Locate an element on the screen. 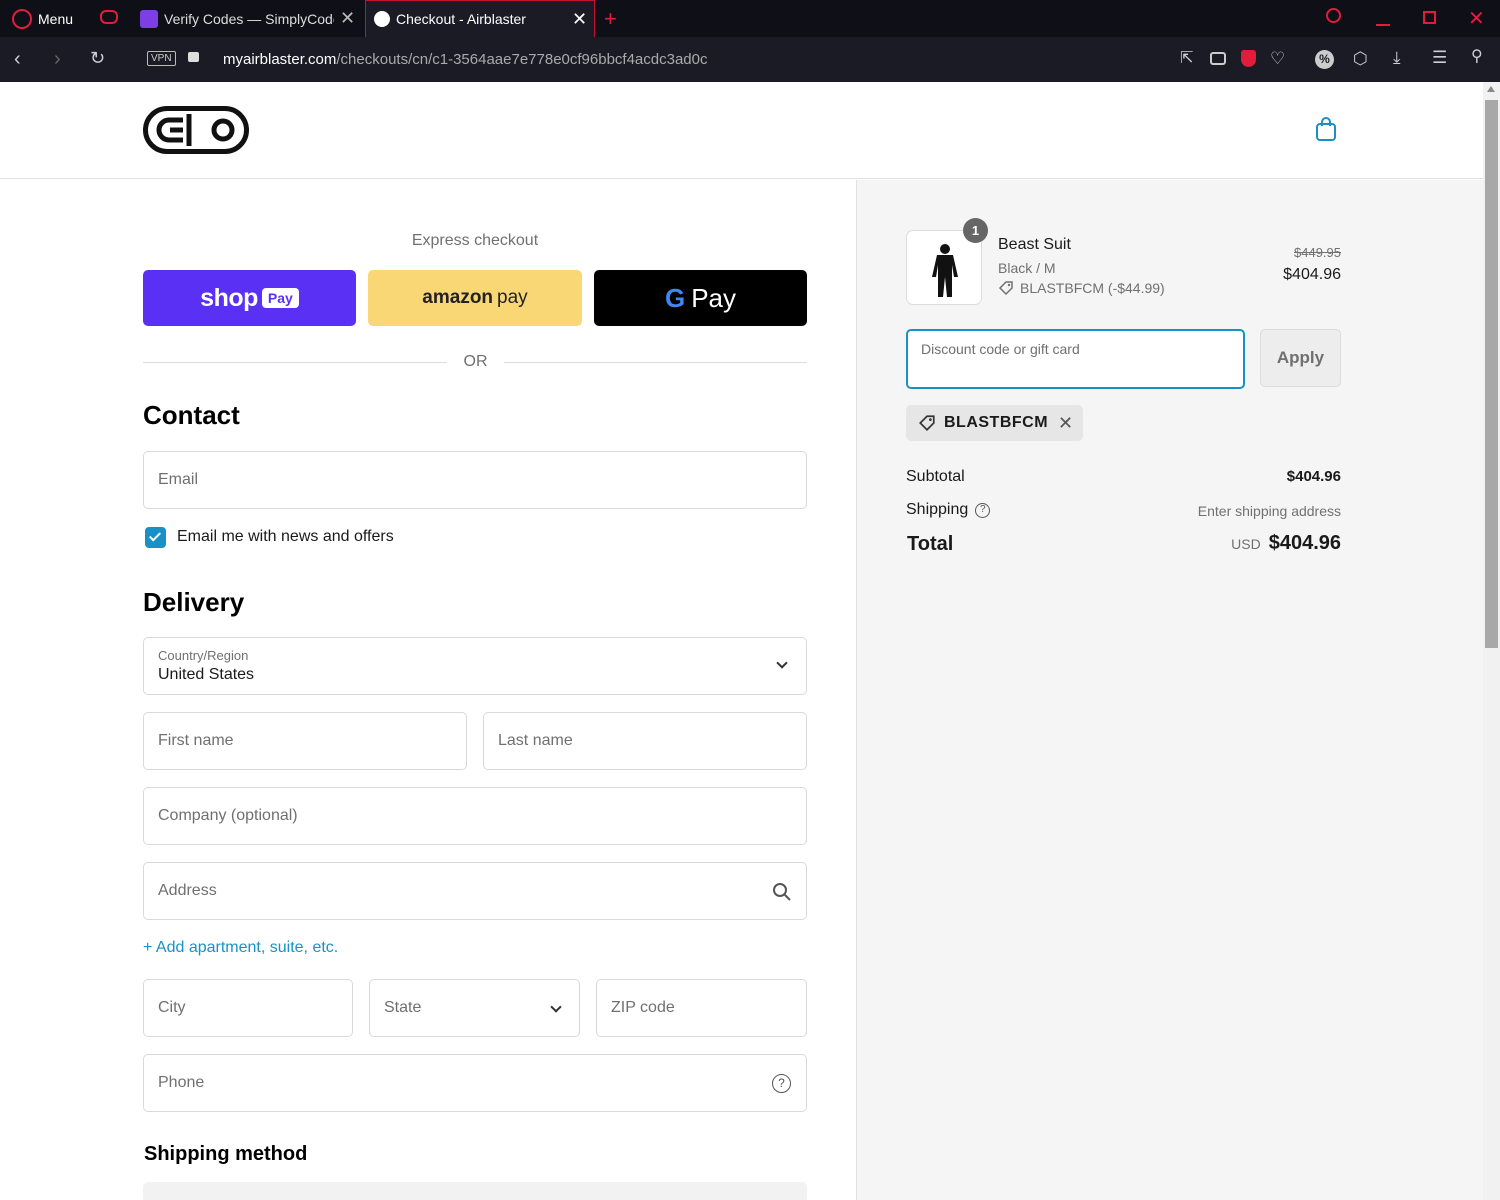 The image size is (1500, 1200). tab-simplycodes: Verify Codes — SimplyCodes ✕ is located at coordinates (248, 18).